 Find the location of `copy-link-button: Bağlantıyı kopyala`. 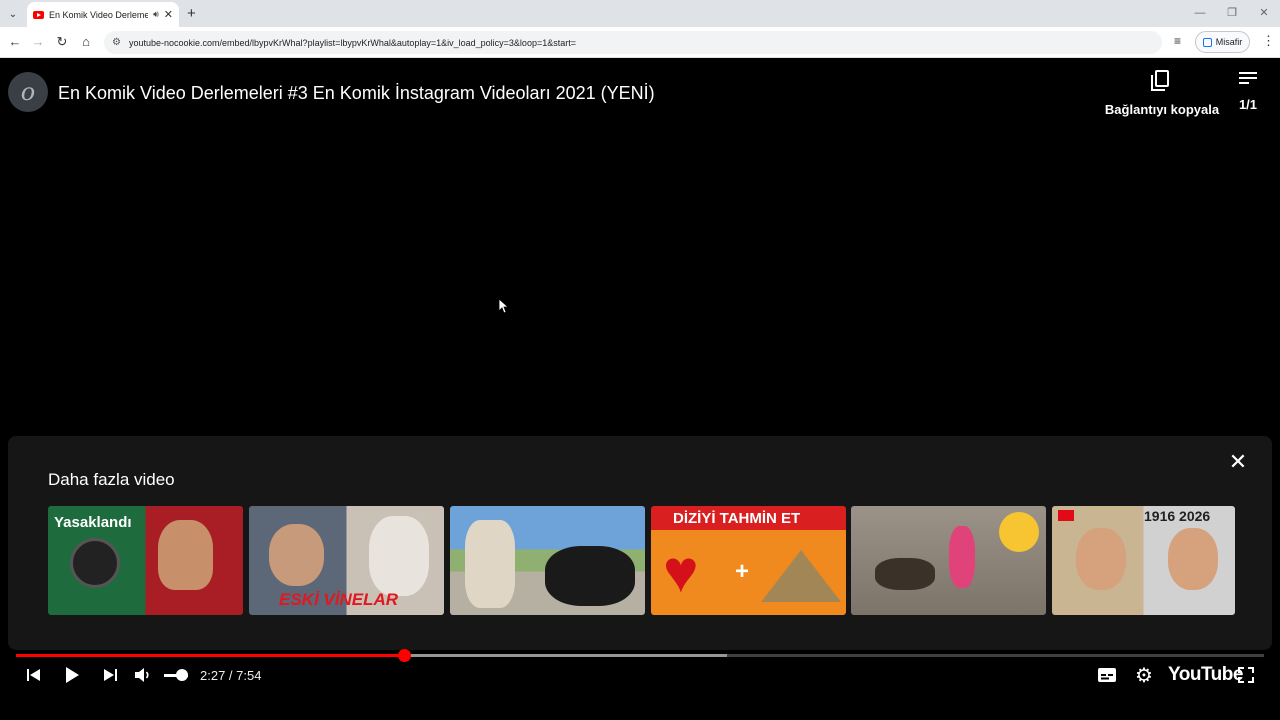

copy-link-button: Bağlantıyı kopyala is located at coordinates (1162, 93).